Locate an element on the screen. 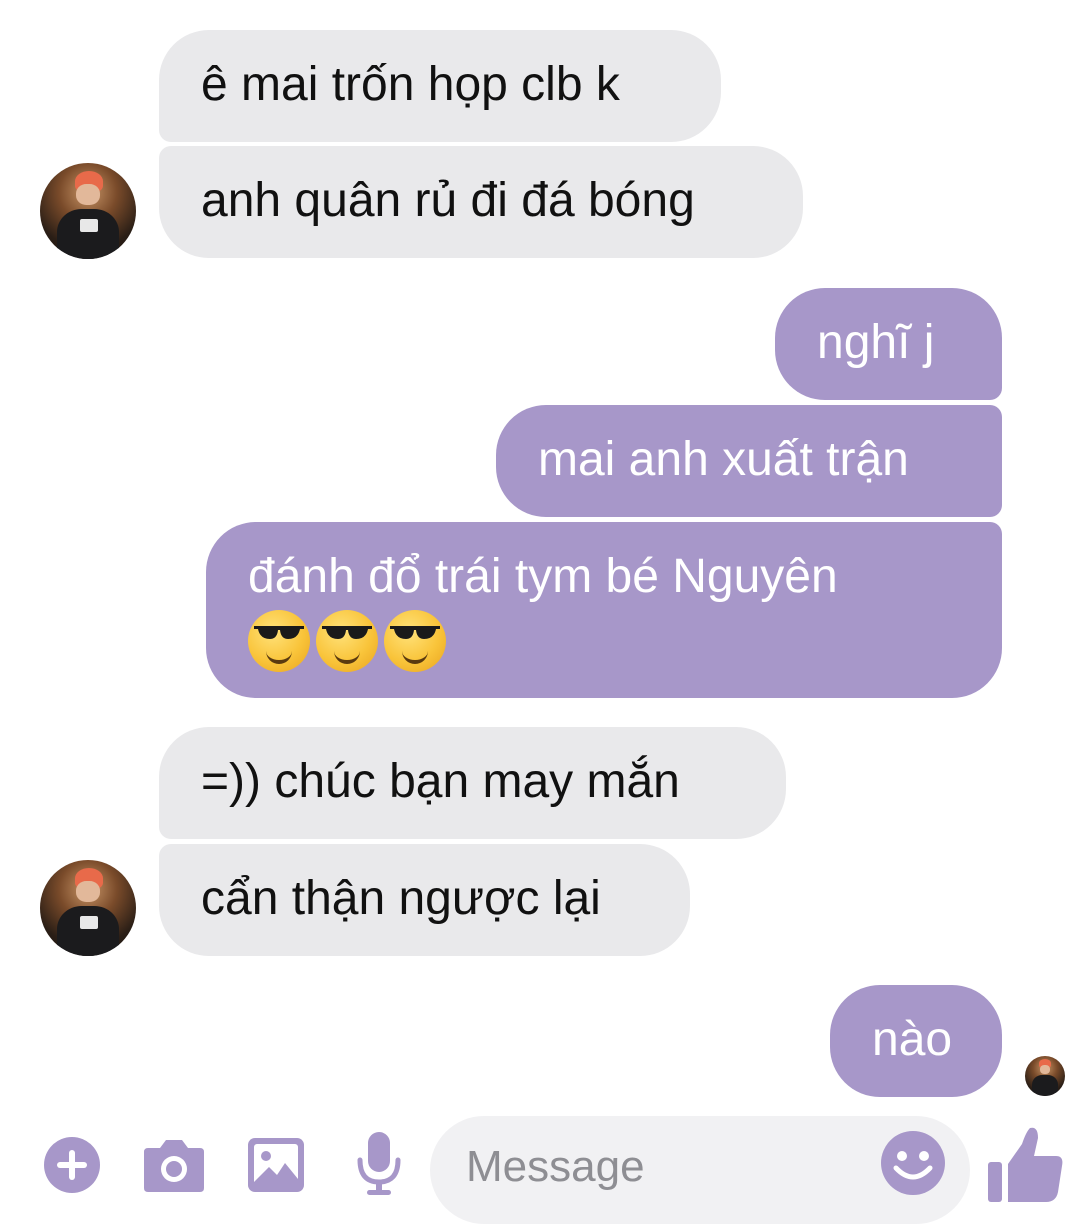  message-input: Message is located at coordinates (700, 1170).